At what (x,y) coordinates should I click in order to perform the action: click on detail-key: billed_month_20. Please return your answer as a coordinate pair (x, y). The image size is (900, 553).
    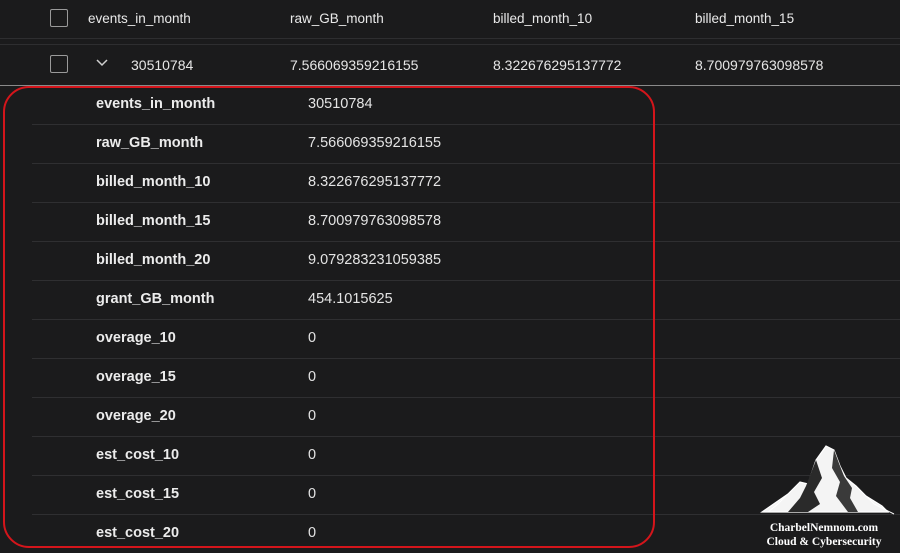
    Looking at the image, I should click on (153, 260).